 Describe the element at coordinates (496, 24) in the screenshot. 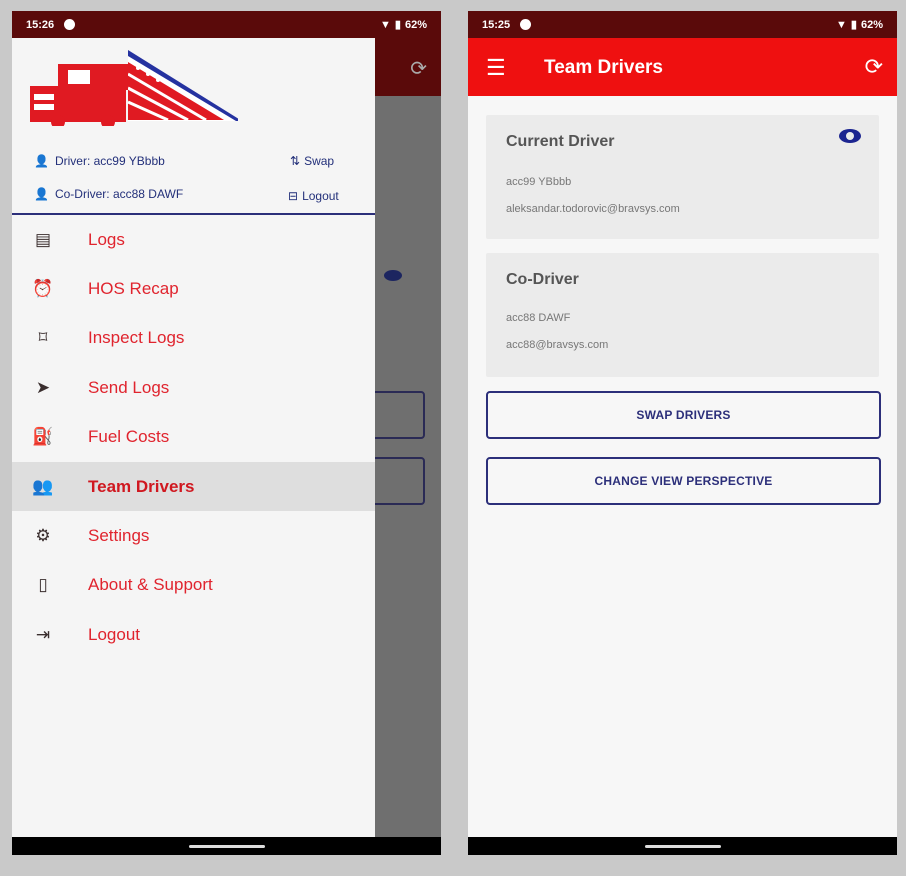

I see `status-time: 15:25` at that location.